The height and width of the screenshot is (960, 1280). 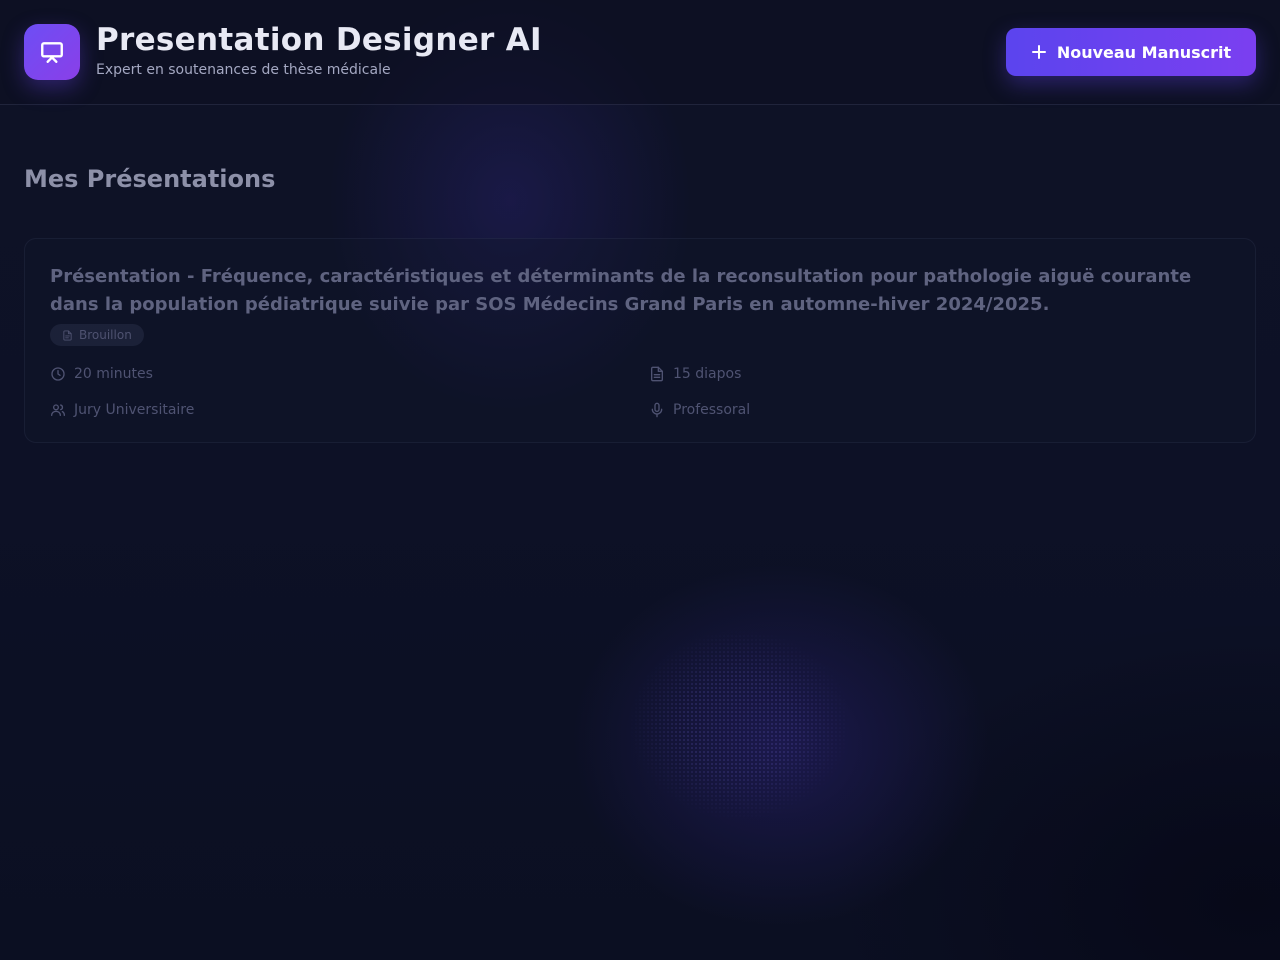 What do you see at coordinates (58, 410) in the screenshot?
I see `users-icon` at bounding box center [58, 410].